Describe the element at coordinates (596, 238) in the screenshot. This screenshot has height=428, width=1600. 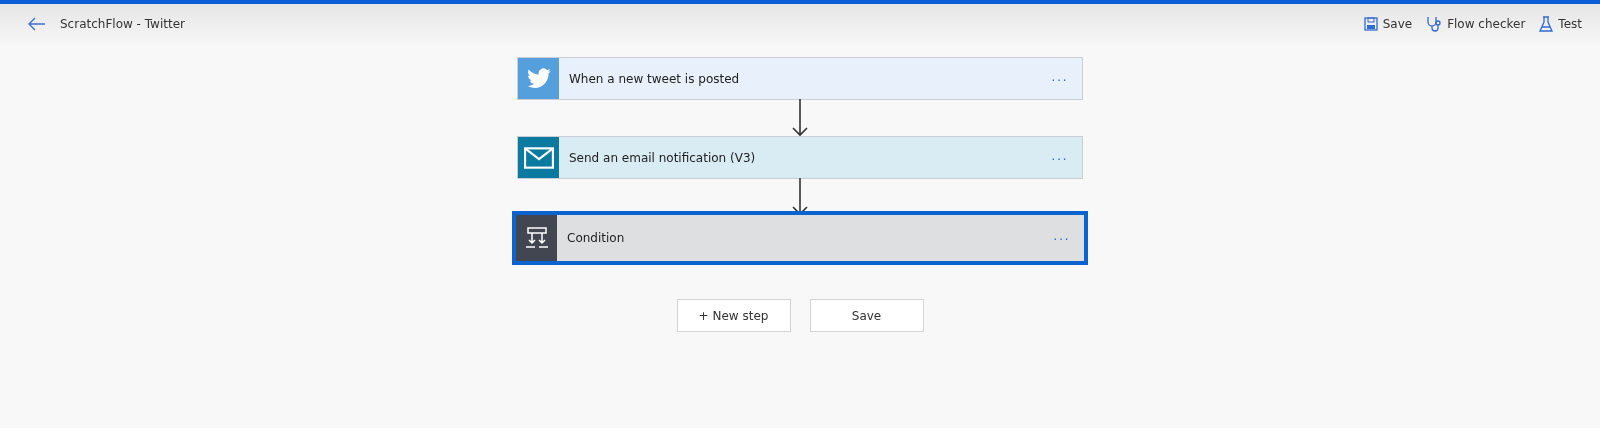
I see `step-title: Condition` at that location.